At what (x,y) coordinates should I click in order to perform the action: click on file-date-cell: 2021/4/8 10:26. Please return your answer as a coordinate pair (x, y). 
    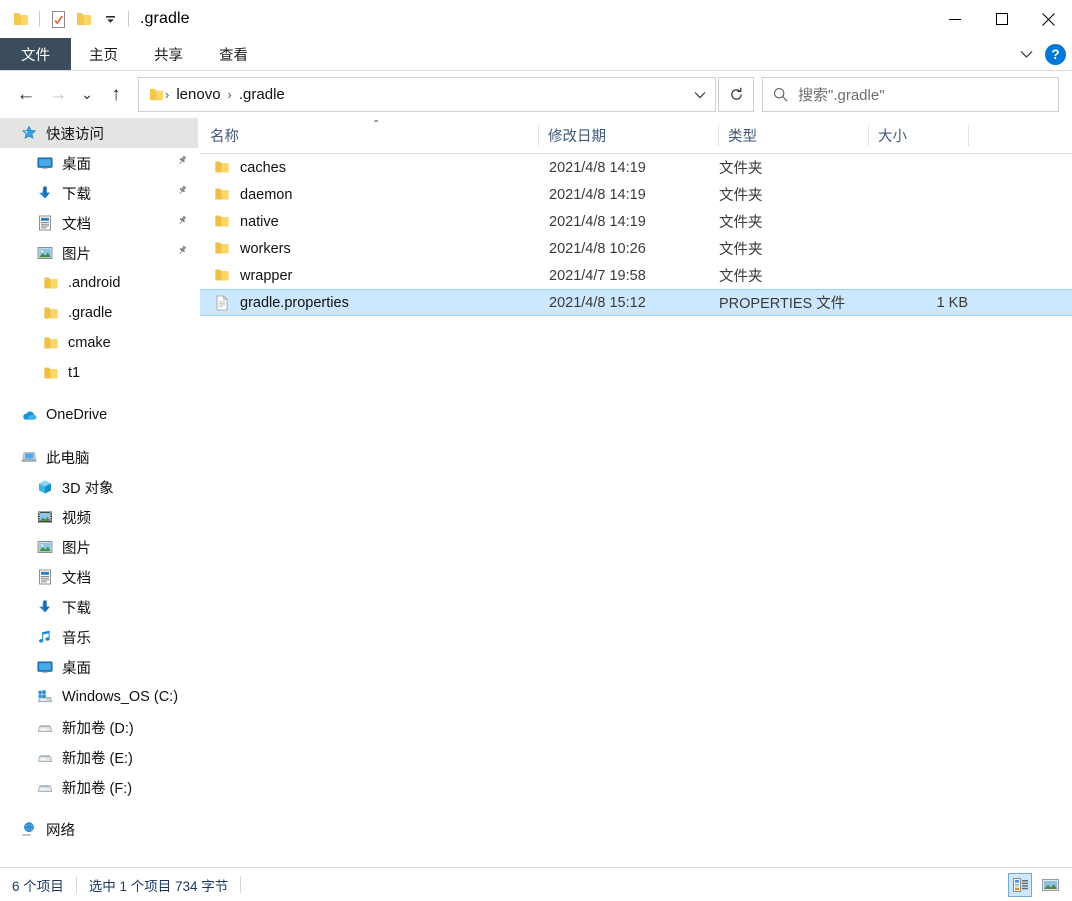
    Looking at the image, I should click on (597, 248).